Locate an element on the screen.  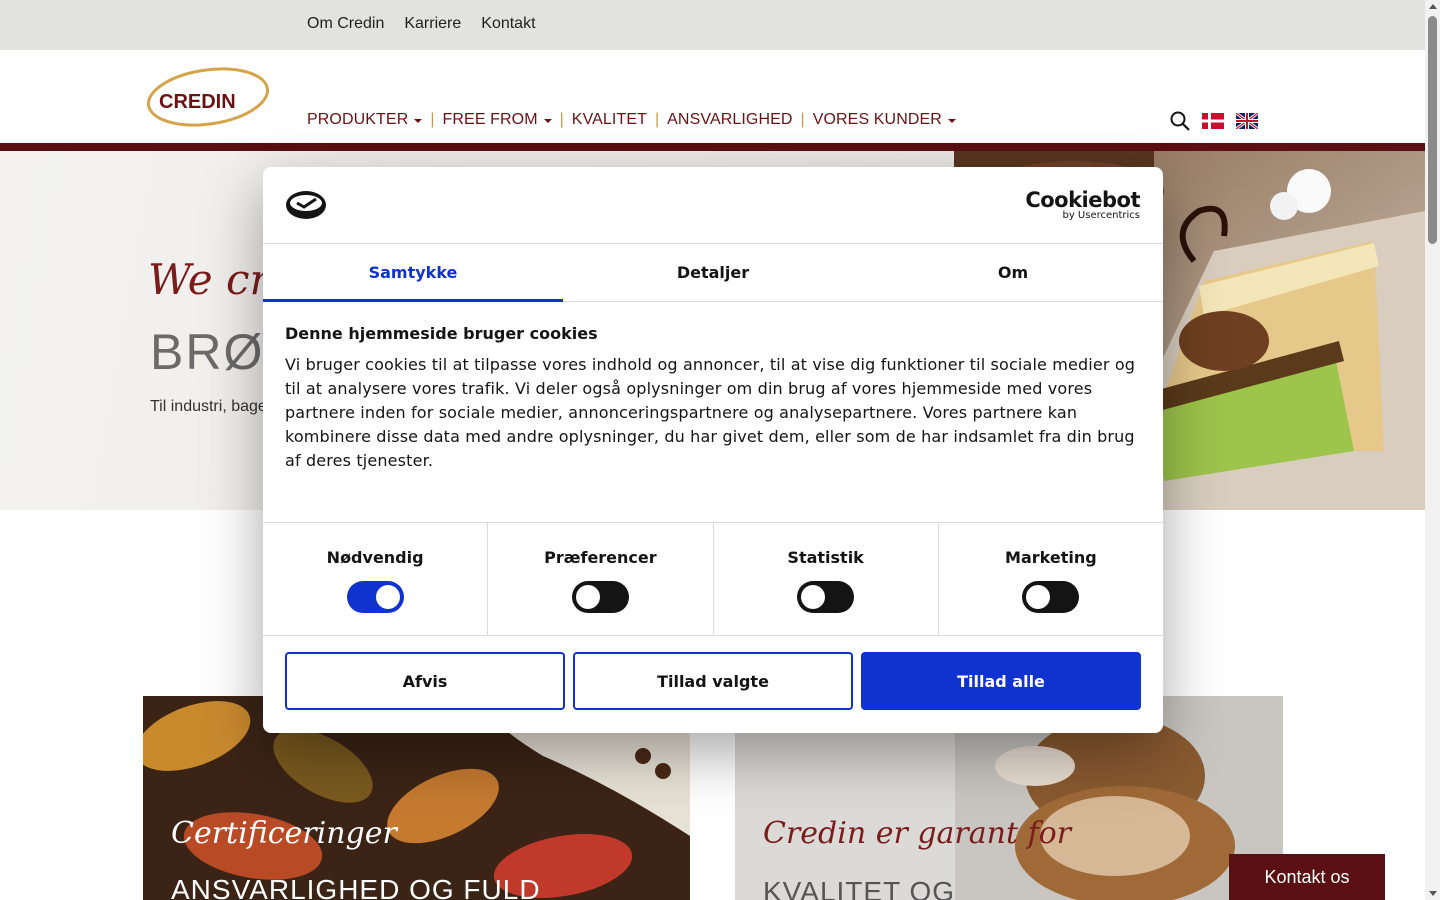
nav-kvalitet: KVALITET is located at coordinates (609, 120).